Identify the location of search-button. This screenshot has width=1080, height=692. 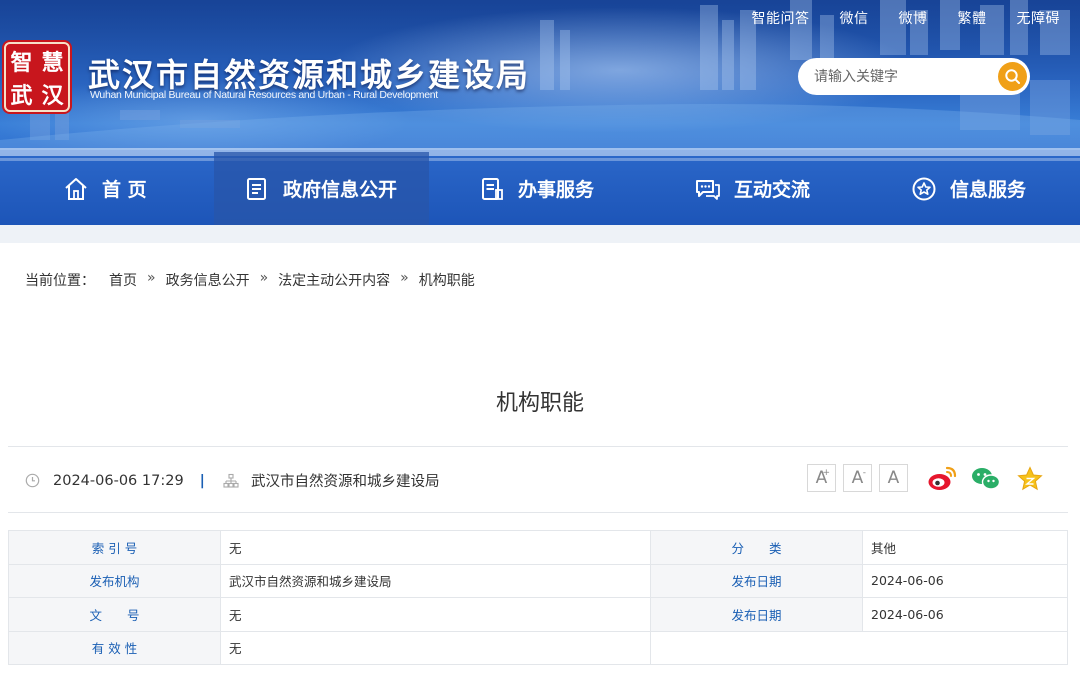
(1012, 76).